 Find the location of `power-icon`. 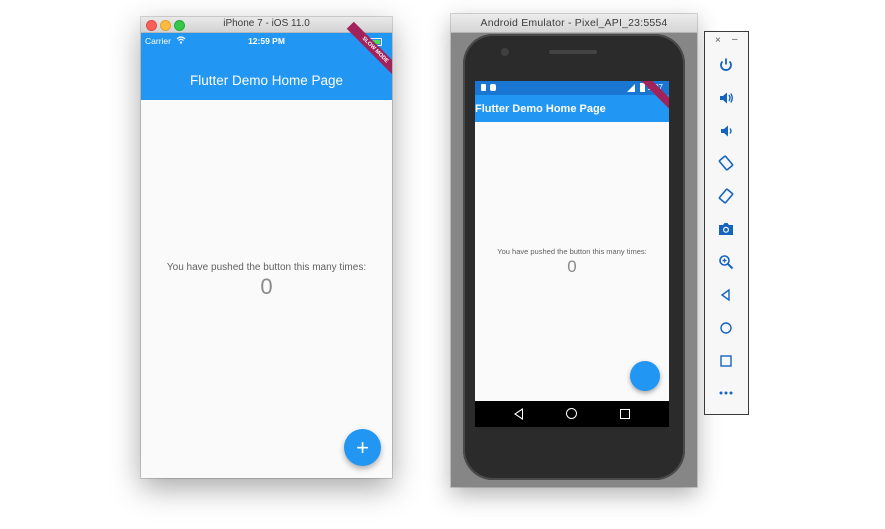

power-icon is located at coordinates (726, 65).